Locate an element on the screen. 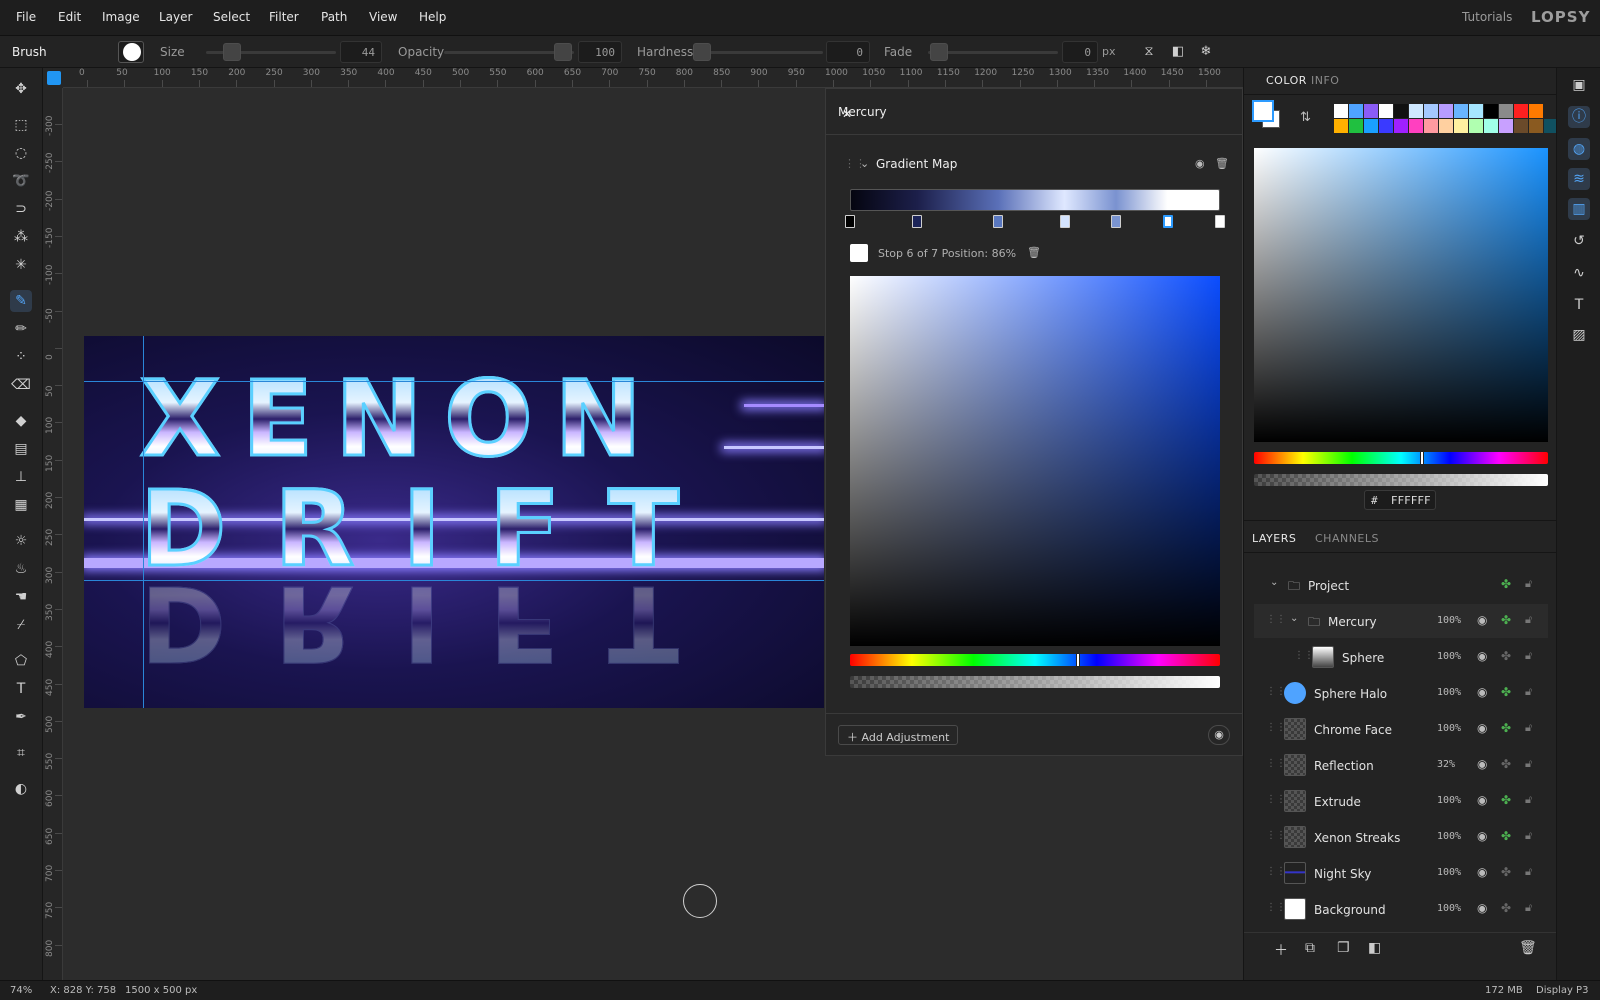 The width and height of the screenshot is (1600, 1000). guide-vertical is located at coordinates (143, 522).